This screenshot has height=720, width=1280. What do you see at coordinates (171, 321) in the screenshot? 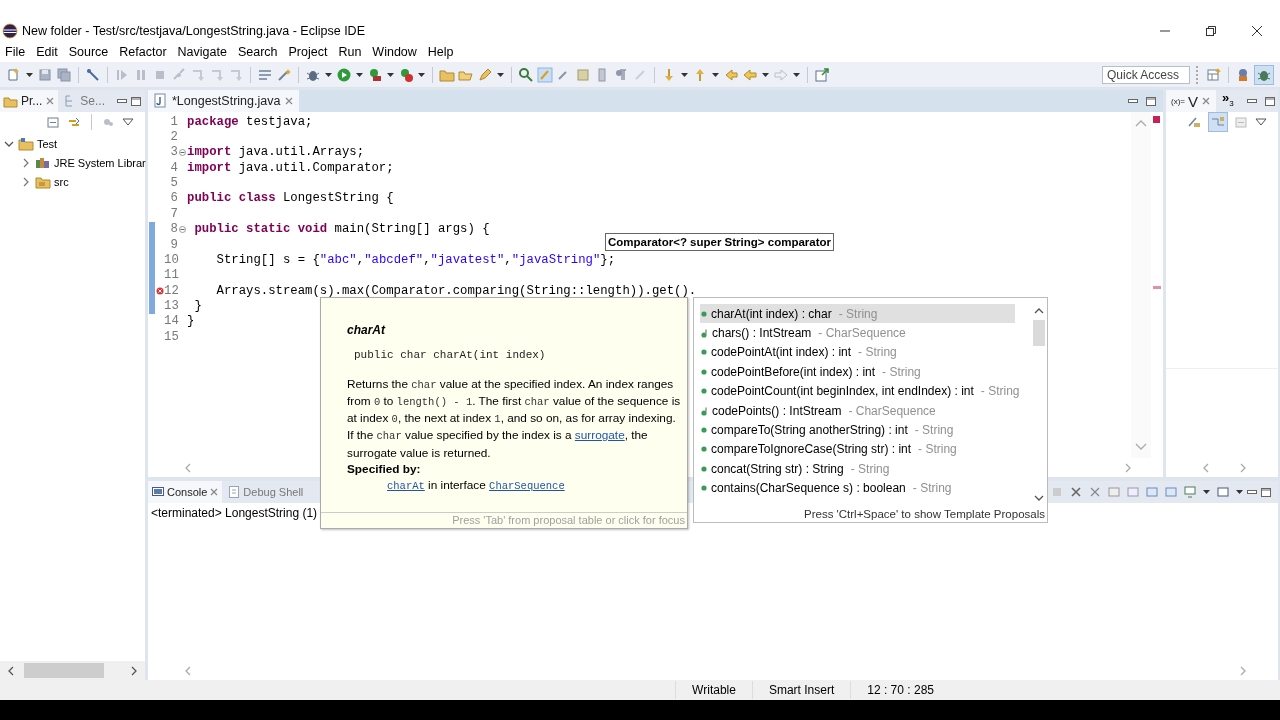
I see `line-number: 14` at bounding box center [171, 321].